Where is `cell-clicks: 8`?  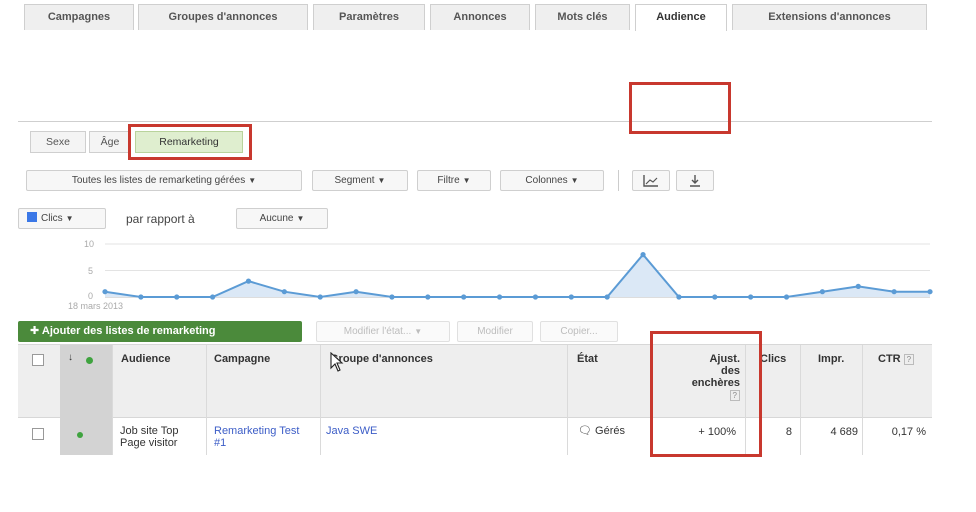
cell-clicks: 8 is located at coordinates (788, 432).